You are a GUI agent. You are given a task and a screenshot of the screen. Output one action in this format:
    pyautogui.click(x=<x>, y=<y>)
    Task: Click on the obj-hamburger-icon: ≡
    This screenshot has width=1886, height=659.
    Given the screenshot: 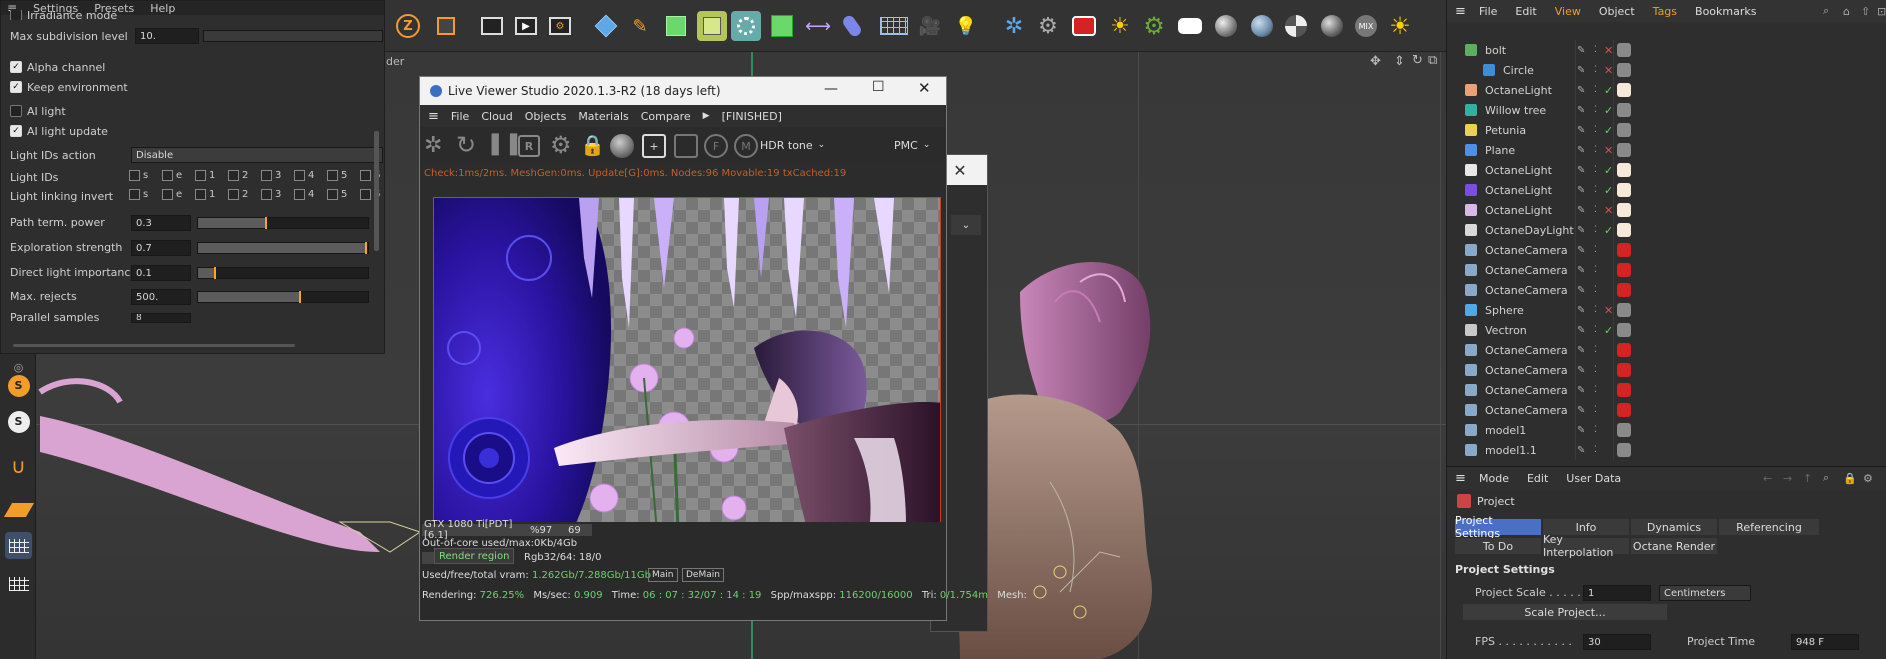 What is the action you would take?
    pyautogui.click(x=1460, y=11)
    